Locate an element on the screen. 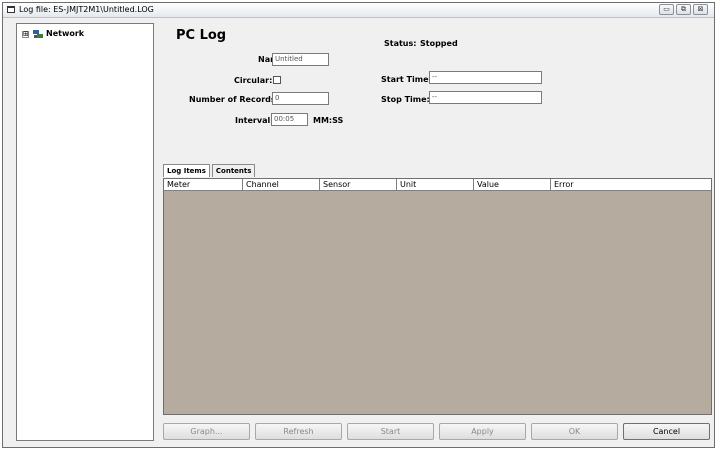 The image size is (720, 452). tab-contents: Contents is located at coordinates (233, 170).